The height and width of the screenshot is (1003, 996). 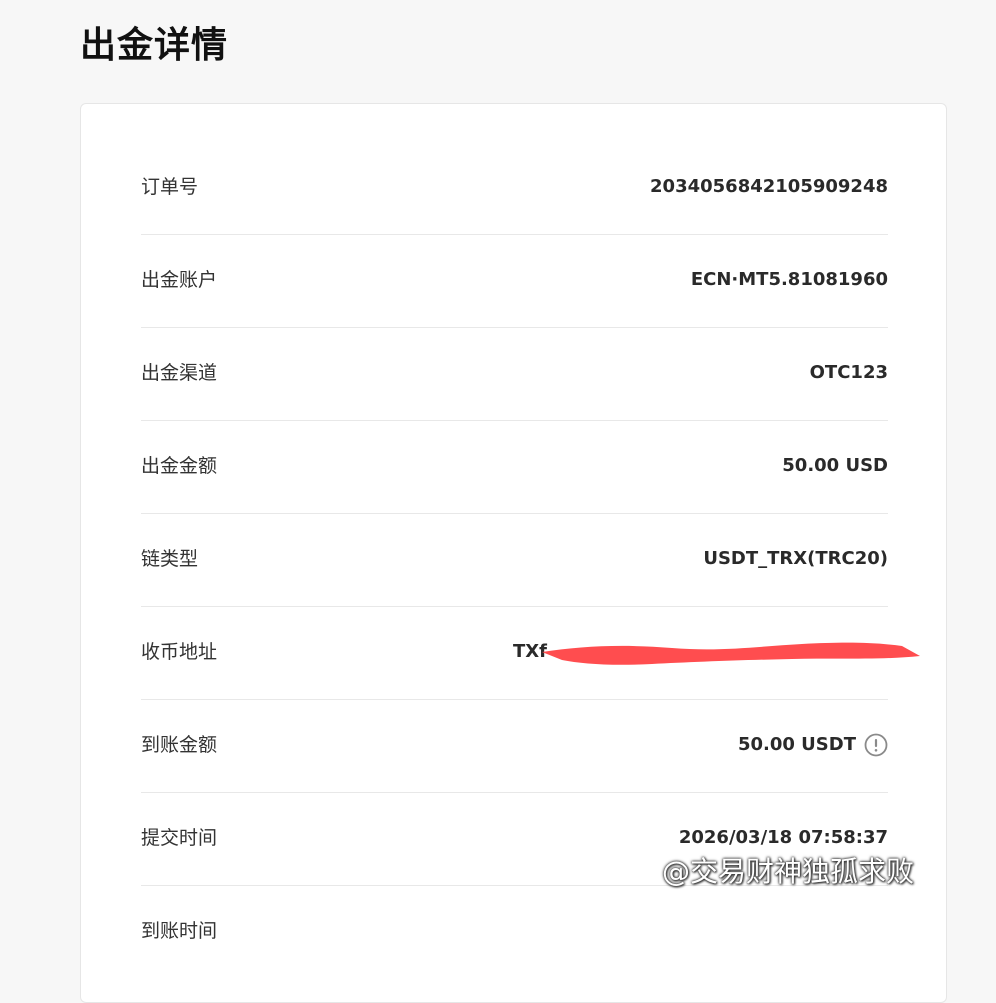 What do you see at coordinates (876, 745) in the screenshot?
I see `info-icon` at bounding box center [876, 745].